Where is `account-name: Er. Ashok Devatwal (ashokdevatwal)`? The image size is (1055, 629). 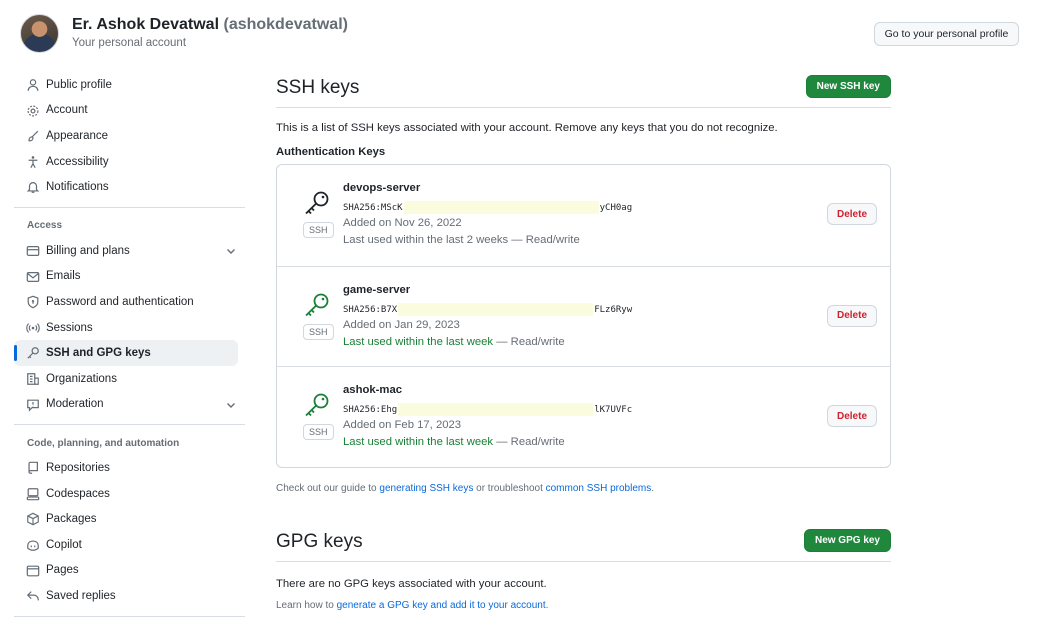 account-name: Er. Ashok Devatwal (ashokdevatwal) is located at coordinates (210, 25).